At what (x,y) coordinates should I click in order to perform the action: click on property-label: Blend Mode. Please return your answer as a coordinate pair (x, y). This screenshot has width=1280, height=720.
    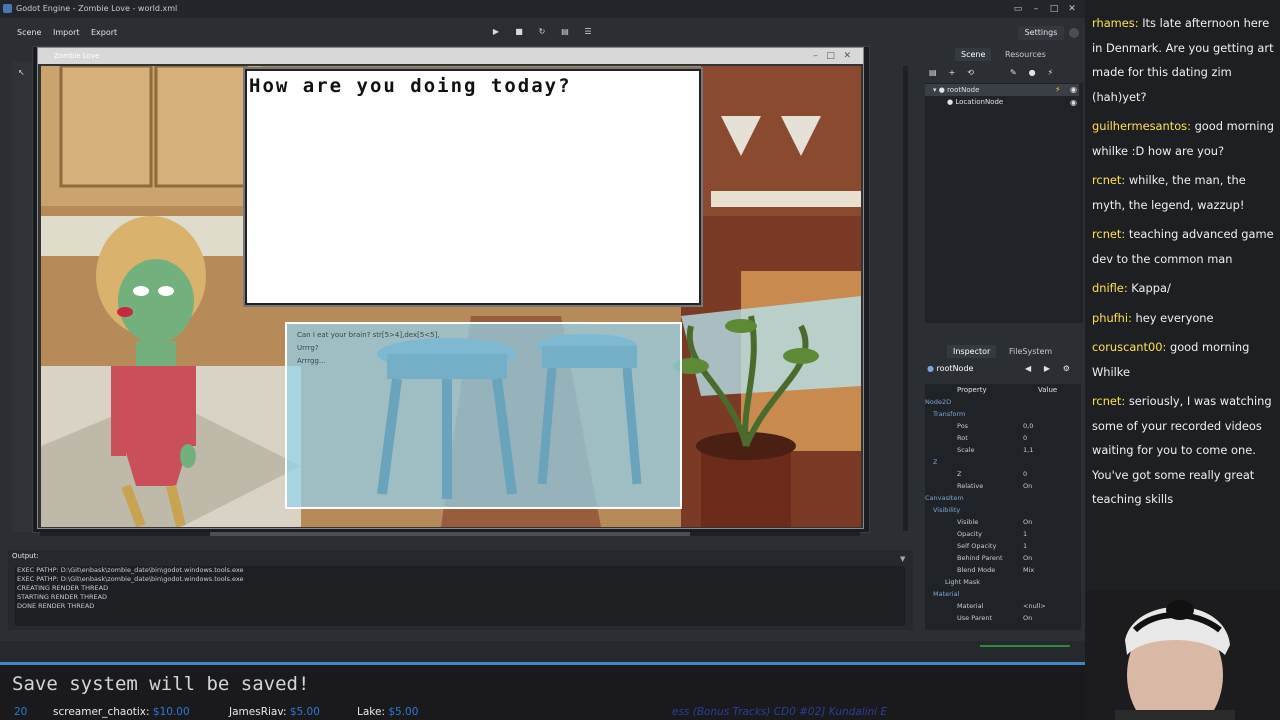
    Looking at the image, I should click on (976, 570).